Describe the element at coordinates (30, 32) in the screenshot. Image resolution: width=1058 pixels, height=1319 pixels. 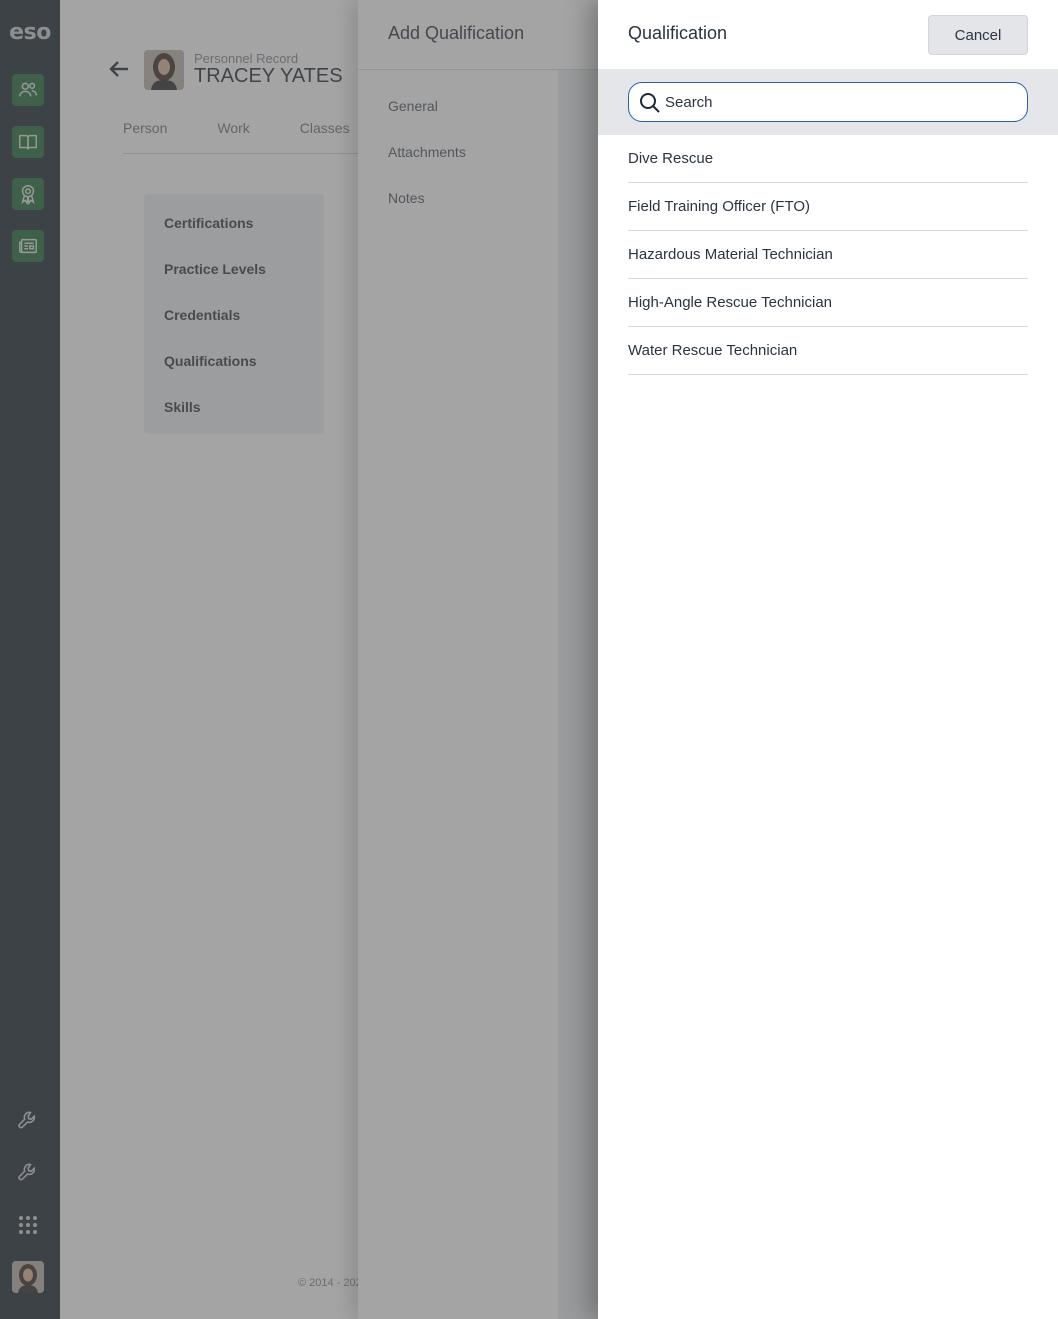
I see `eso-logo: eso` at that location.